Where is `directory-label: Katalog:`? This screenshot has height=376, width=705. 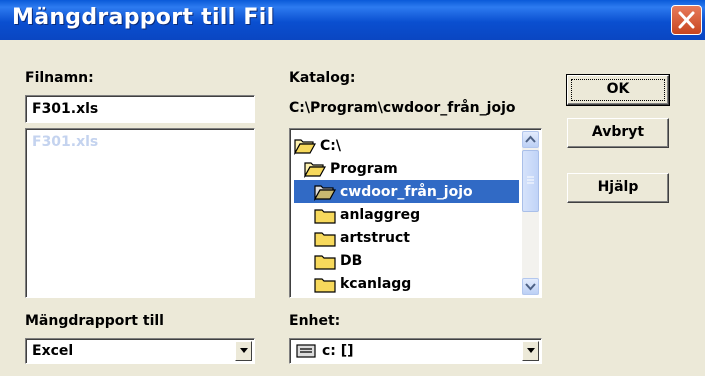 directory-label: Katalog: is located at coordinates (322, 78).